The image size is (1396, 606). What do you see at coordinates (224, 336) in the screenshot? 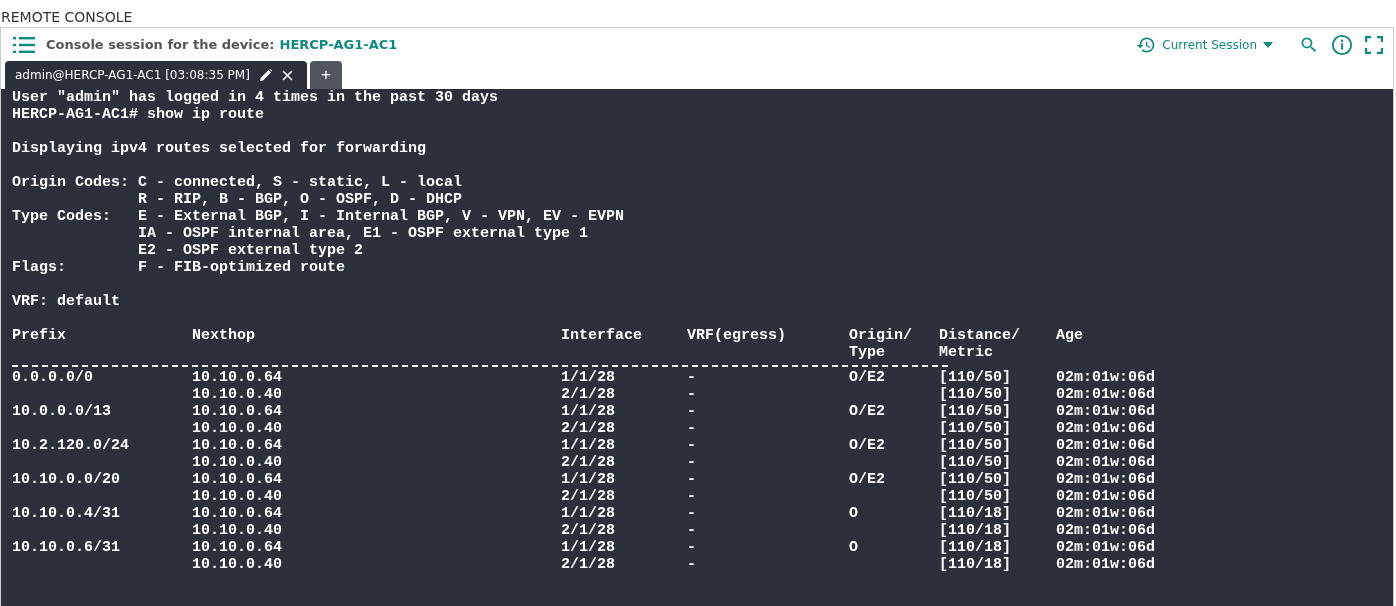
I see `column-header: Nexthop` at bounding box center [224, 336].